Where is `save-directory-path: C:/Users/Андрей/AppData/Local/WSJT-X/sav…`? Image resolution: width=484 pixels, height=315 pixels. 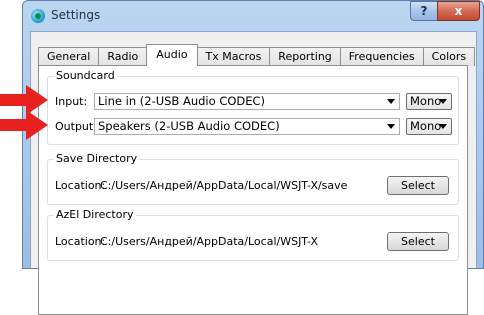 save-directory-path: C:/Users/Андрей/AppData/Local/WSJT-X/sav… is located at coordinates (224, 185).